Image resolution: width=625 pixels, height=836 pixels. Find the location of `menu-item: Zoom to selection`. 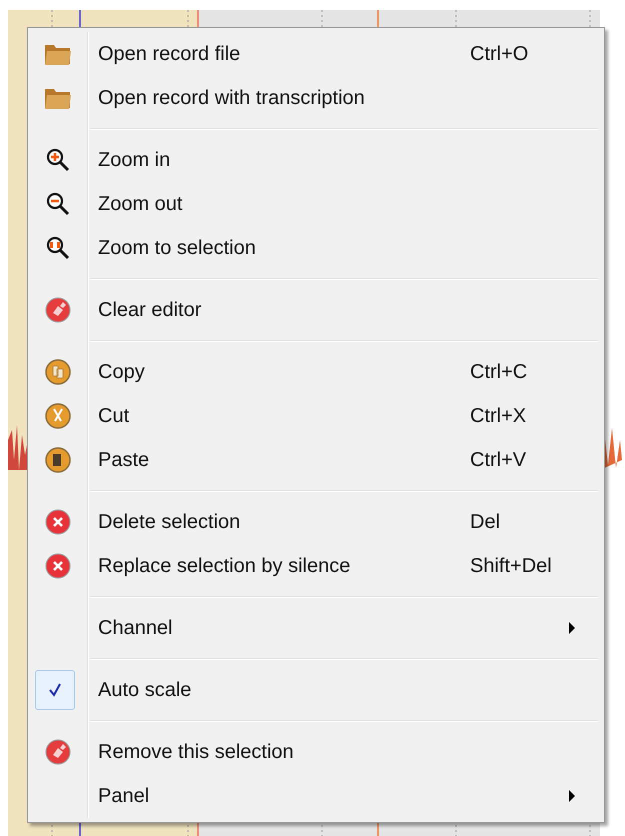

menu-item: Zoom to selection is located at coordinates (316, 248).